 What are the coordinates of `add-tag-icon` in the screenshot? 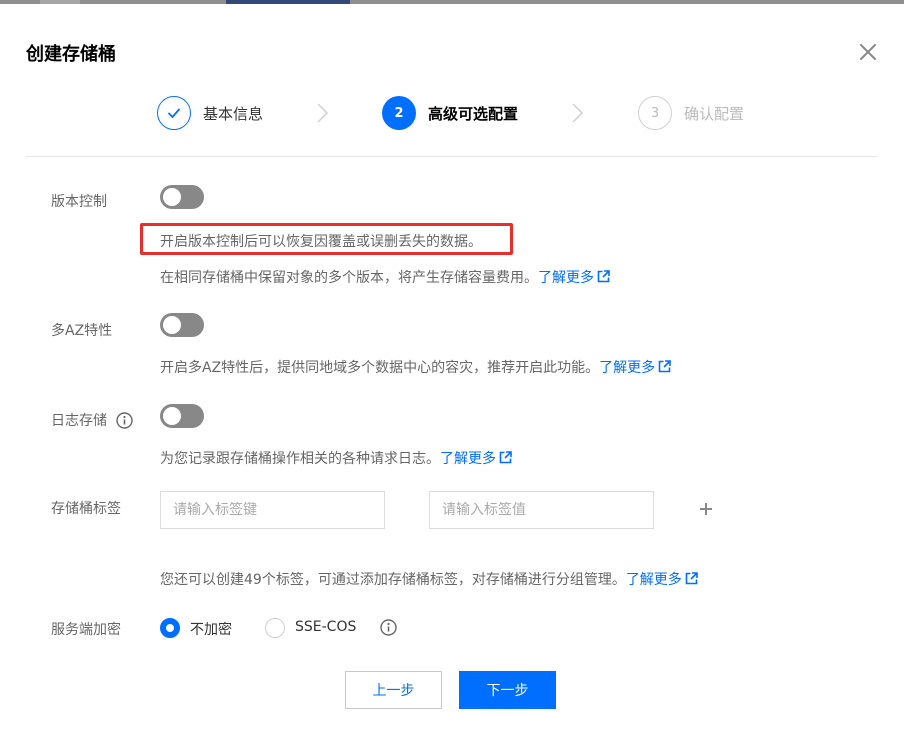 It's located at (706, 509).